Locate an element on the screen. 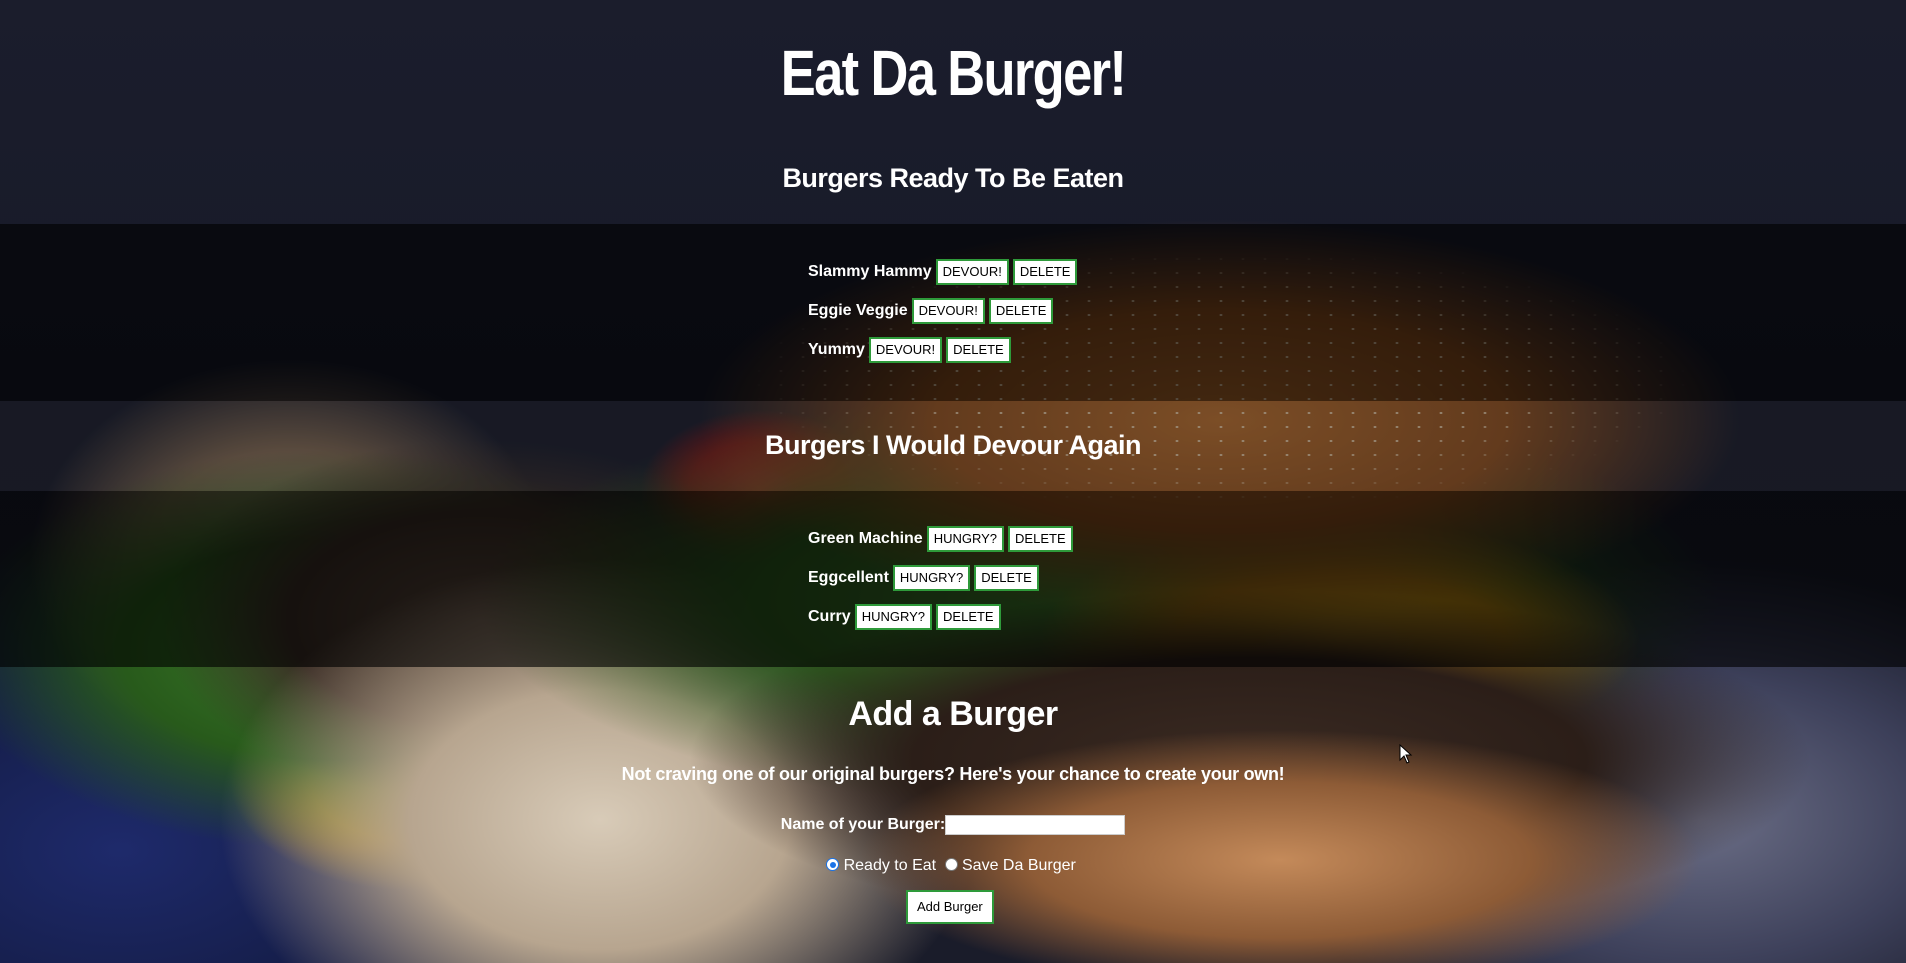  list-item: Yummy DEVOUR! DELETE is located at coordinates (911, 350).